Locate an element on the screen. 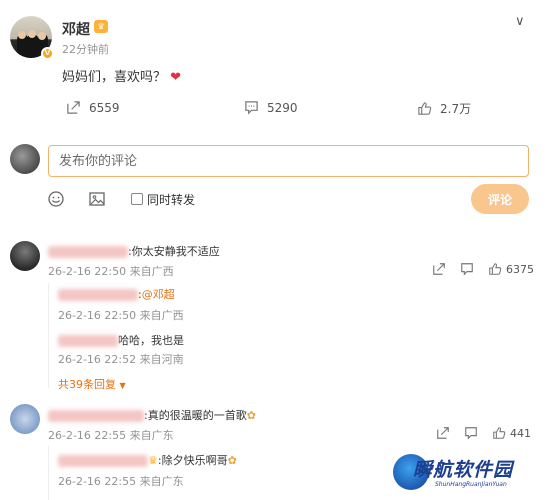  reply-line: ♛:除夕快乐啊哥✿ is located at coordinates (147, 460).